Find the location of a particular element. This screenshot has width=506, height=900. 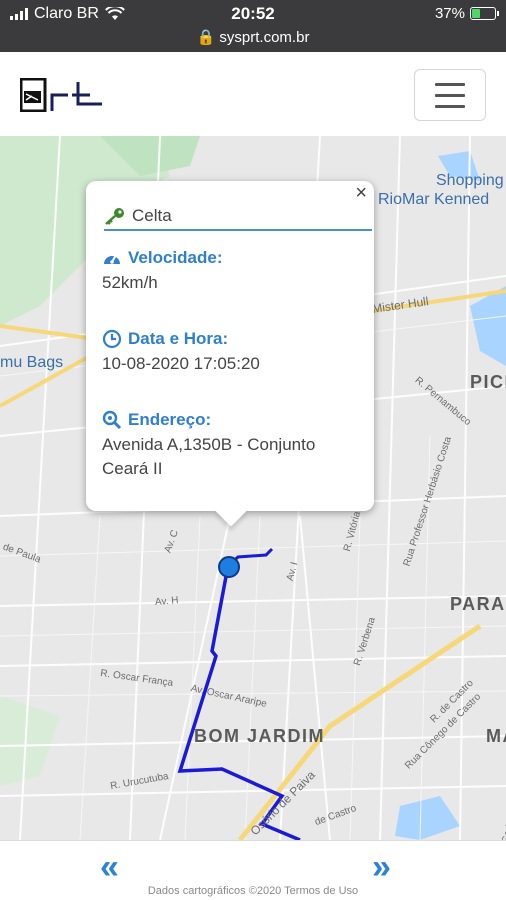

battery-status: 37% is located at coordinates (466, 13).